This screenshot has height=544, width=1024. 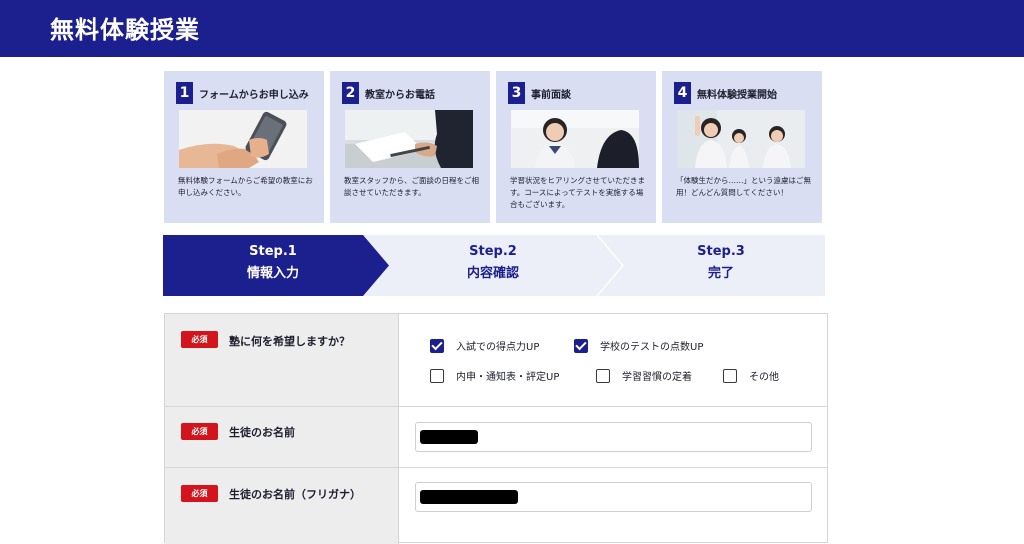 What do you see at coordinates (295, 494) in the screenshot?
I see `student-name-kana-label: 生徒のお名前（フリガナ）` at bounding box center [295, 494].